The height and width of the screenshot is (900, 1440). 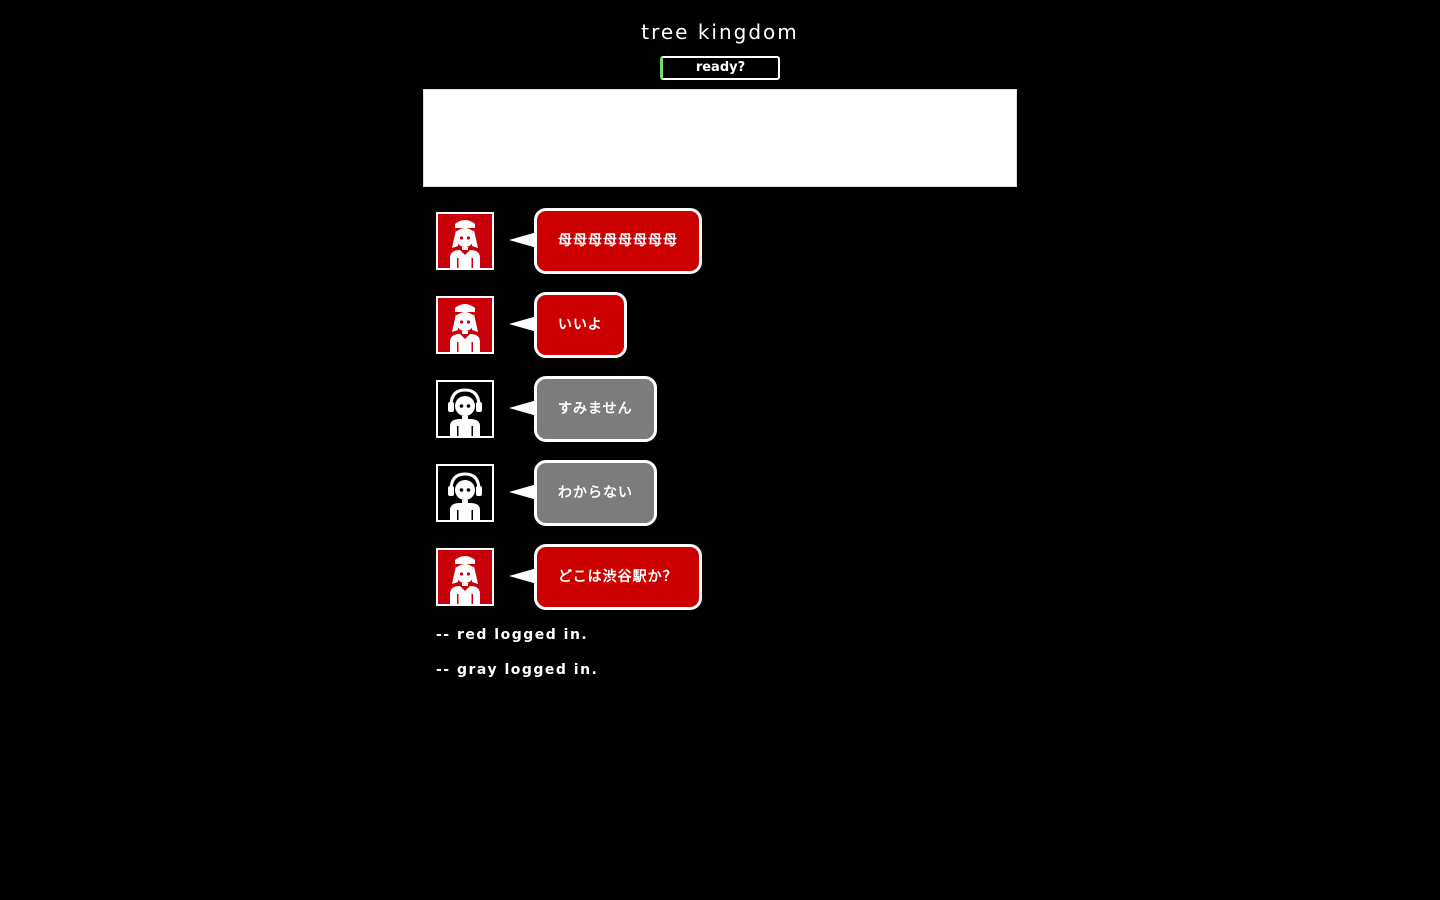 I want to click on message-input, so click(x=720, y=138).